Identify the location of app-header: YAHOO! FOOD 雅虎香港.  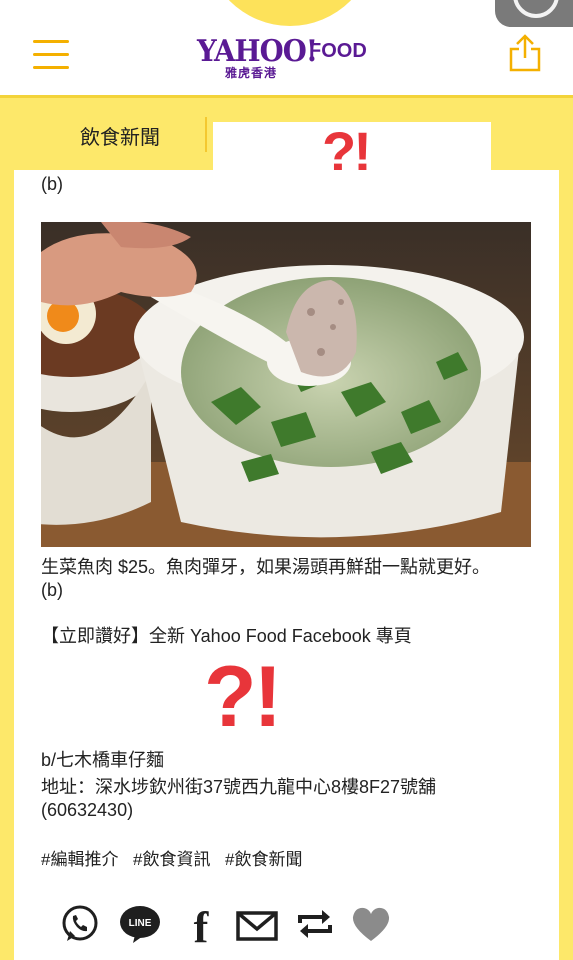
(286, 49).